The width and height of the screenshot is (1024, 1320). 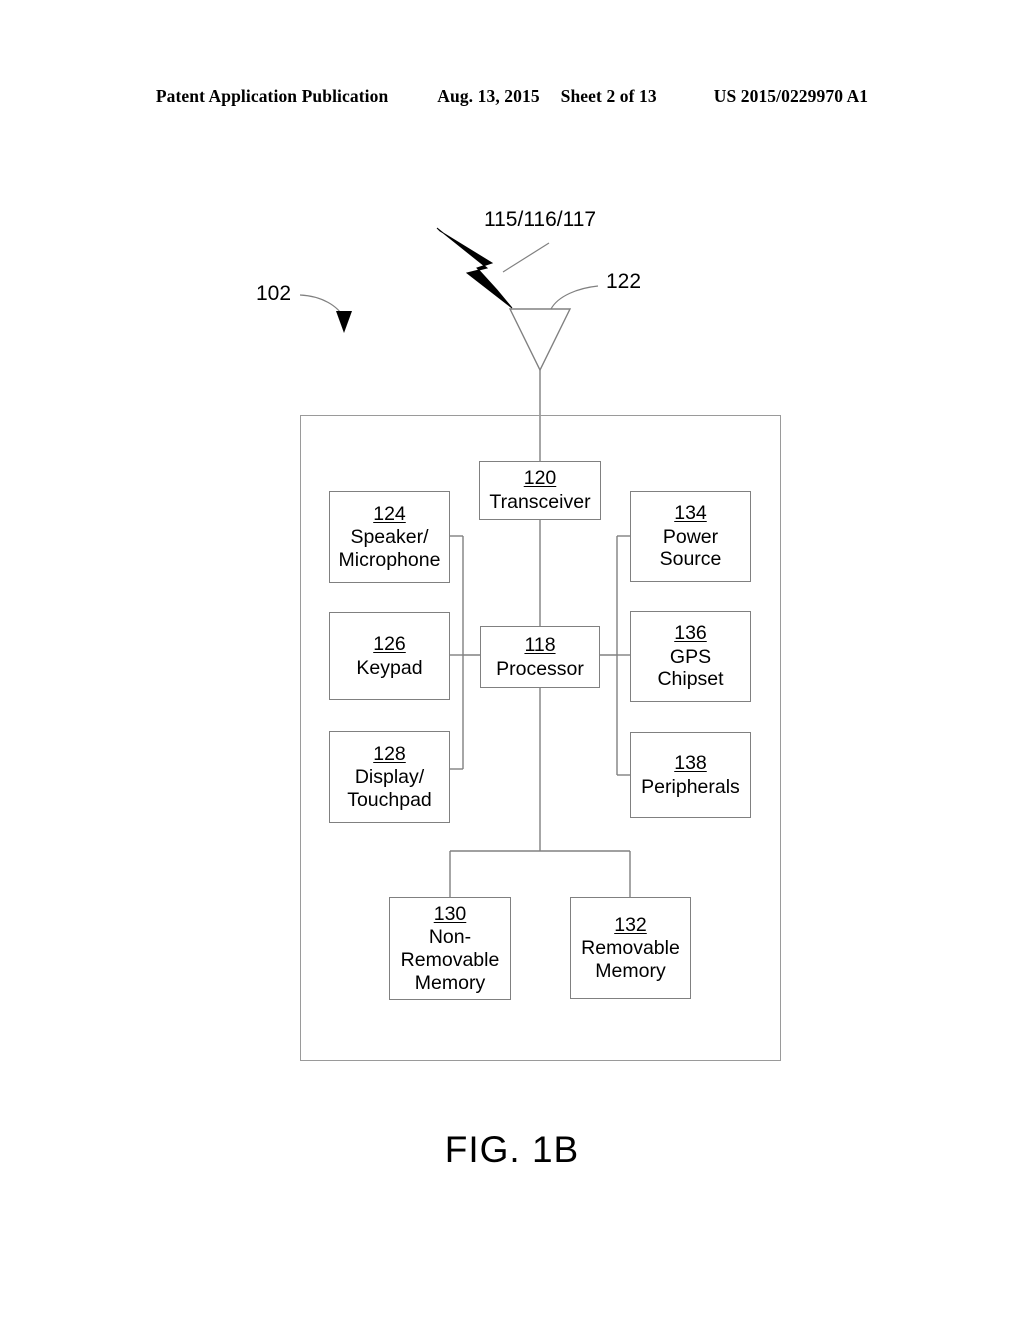 I want to click on block-label-gps-chipset: GPS Chipset, so click(x=690, y=668).